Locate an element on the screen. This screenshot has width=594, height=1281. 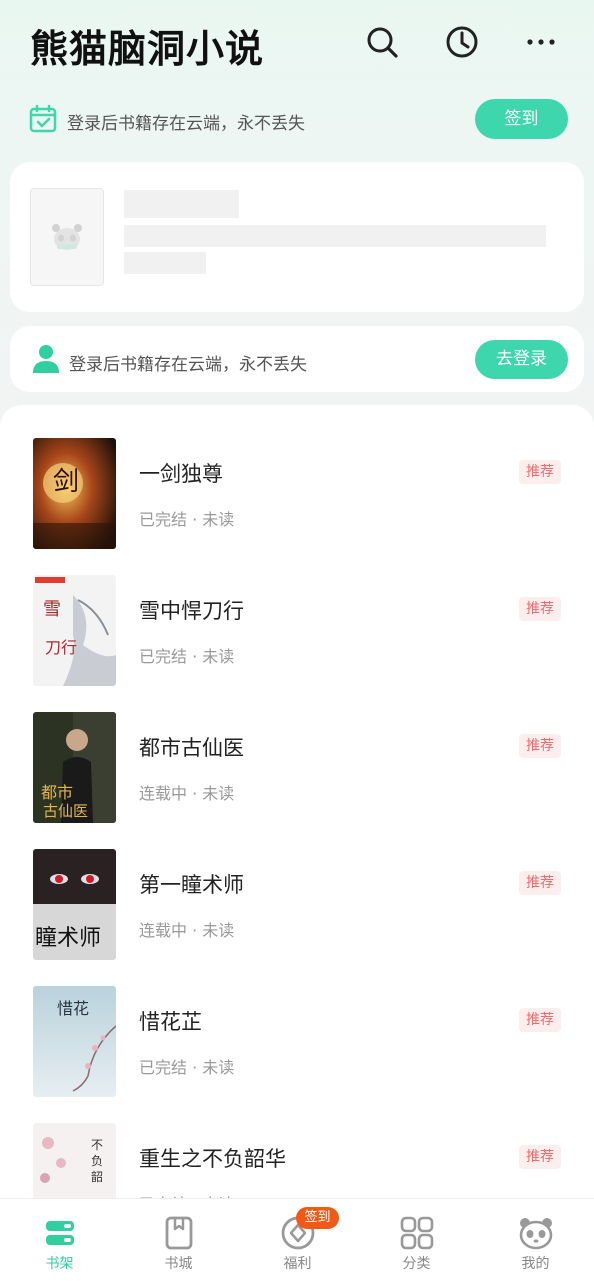
book-cover: 剑 is located at coordinates (74, 493).